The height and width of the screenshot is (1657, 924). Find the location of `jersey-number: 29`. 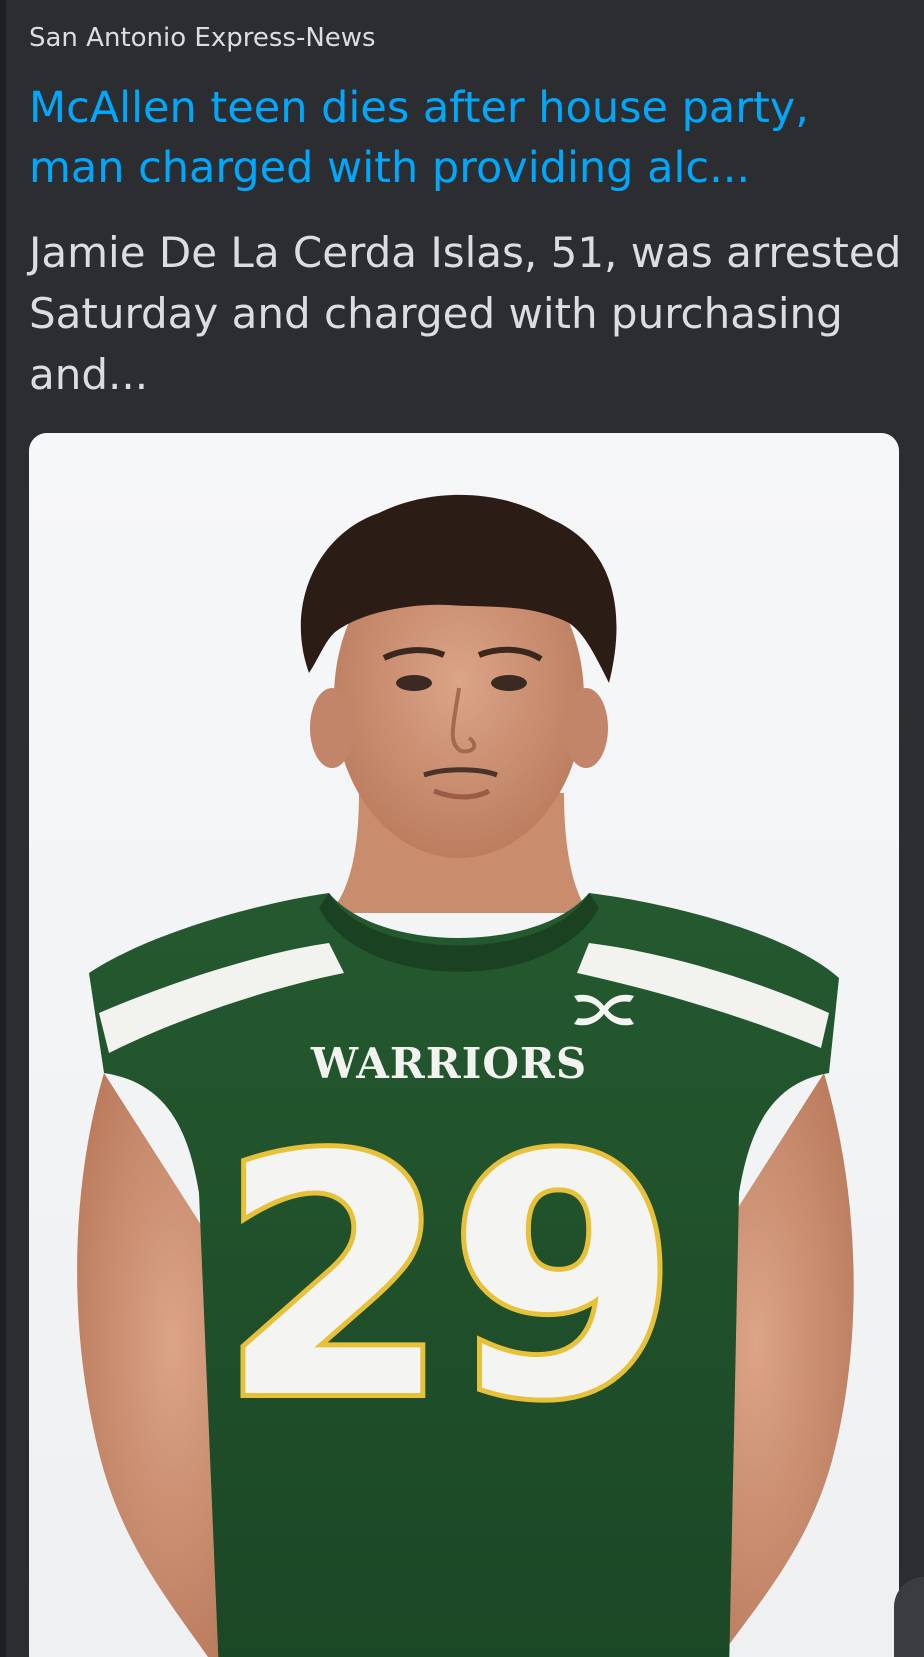

jersey-number: 29 is located at coordinates (448, 1279).